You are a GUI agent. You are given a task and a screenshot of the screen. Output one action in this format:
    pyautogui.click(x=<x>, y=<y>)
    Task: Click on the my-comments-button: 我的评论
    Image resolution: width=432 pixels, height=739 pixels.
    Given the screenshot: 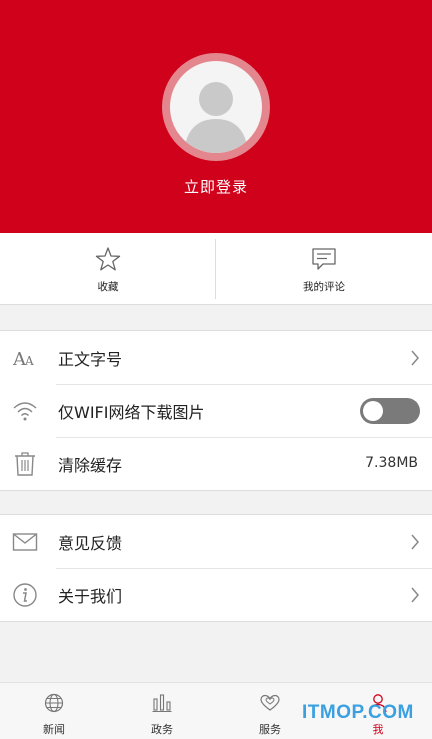 What is the action you would take?
    pyautogui.click(x=324, y=269)
    